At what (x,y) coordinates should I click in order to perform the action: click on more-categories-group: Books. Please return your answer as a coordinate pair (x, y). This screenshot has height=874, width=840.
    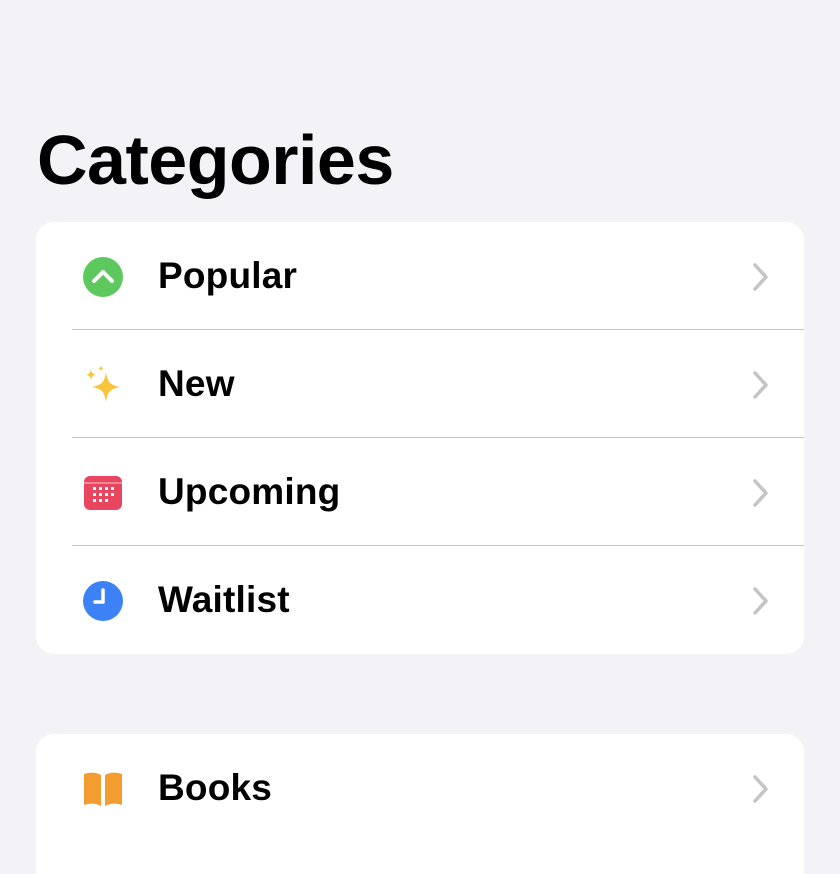
    Looking at the image, I should click on (420, 804).